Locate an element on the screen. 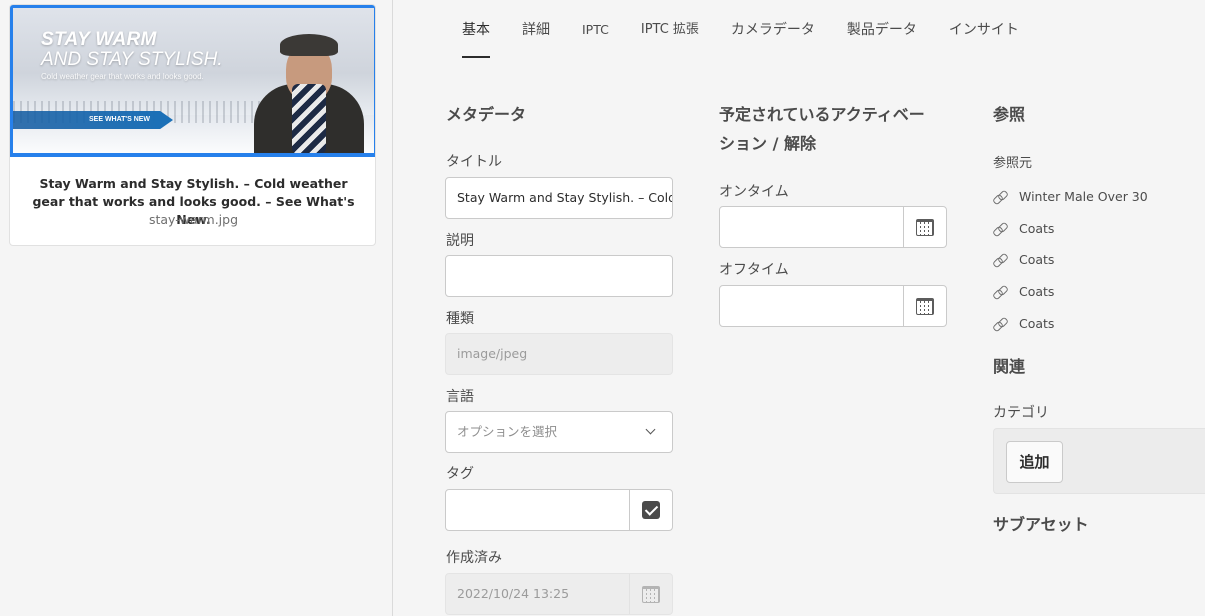 The height and width of the screenshot is (616, 1205). tab-insights: インサイト is located at coordinates (984, 29).